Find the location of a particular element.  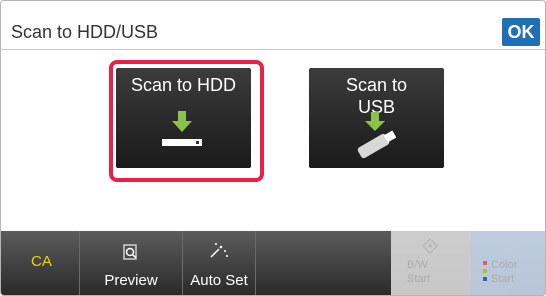

scan-to-hdd-button: Scan to HDD is located at coordinates (183, 118).